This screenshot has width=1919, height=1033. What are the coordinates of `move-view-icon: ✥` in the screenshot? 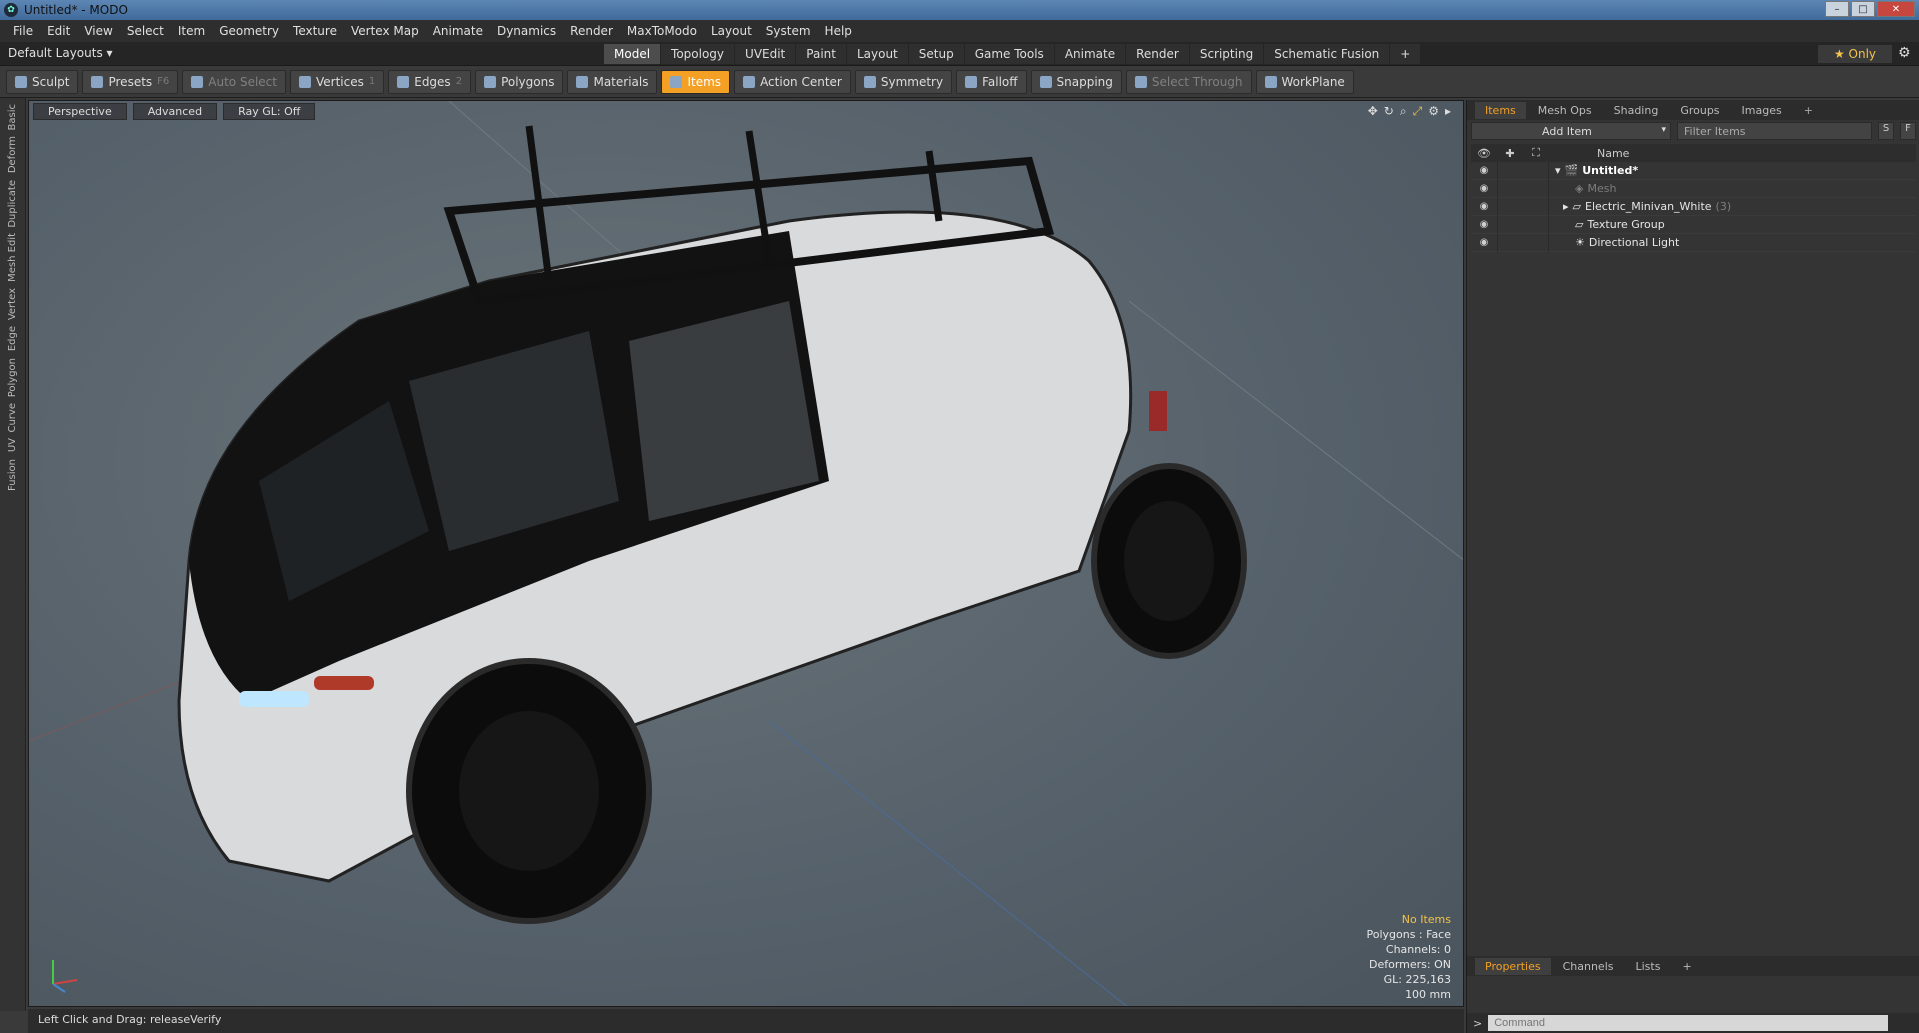 It's located at (1373, 111).